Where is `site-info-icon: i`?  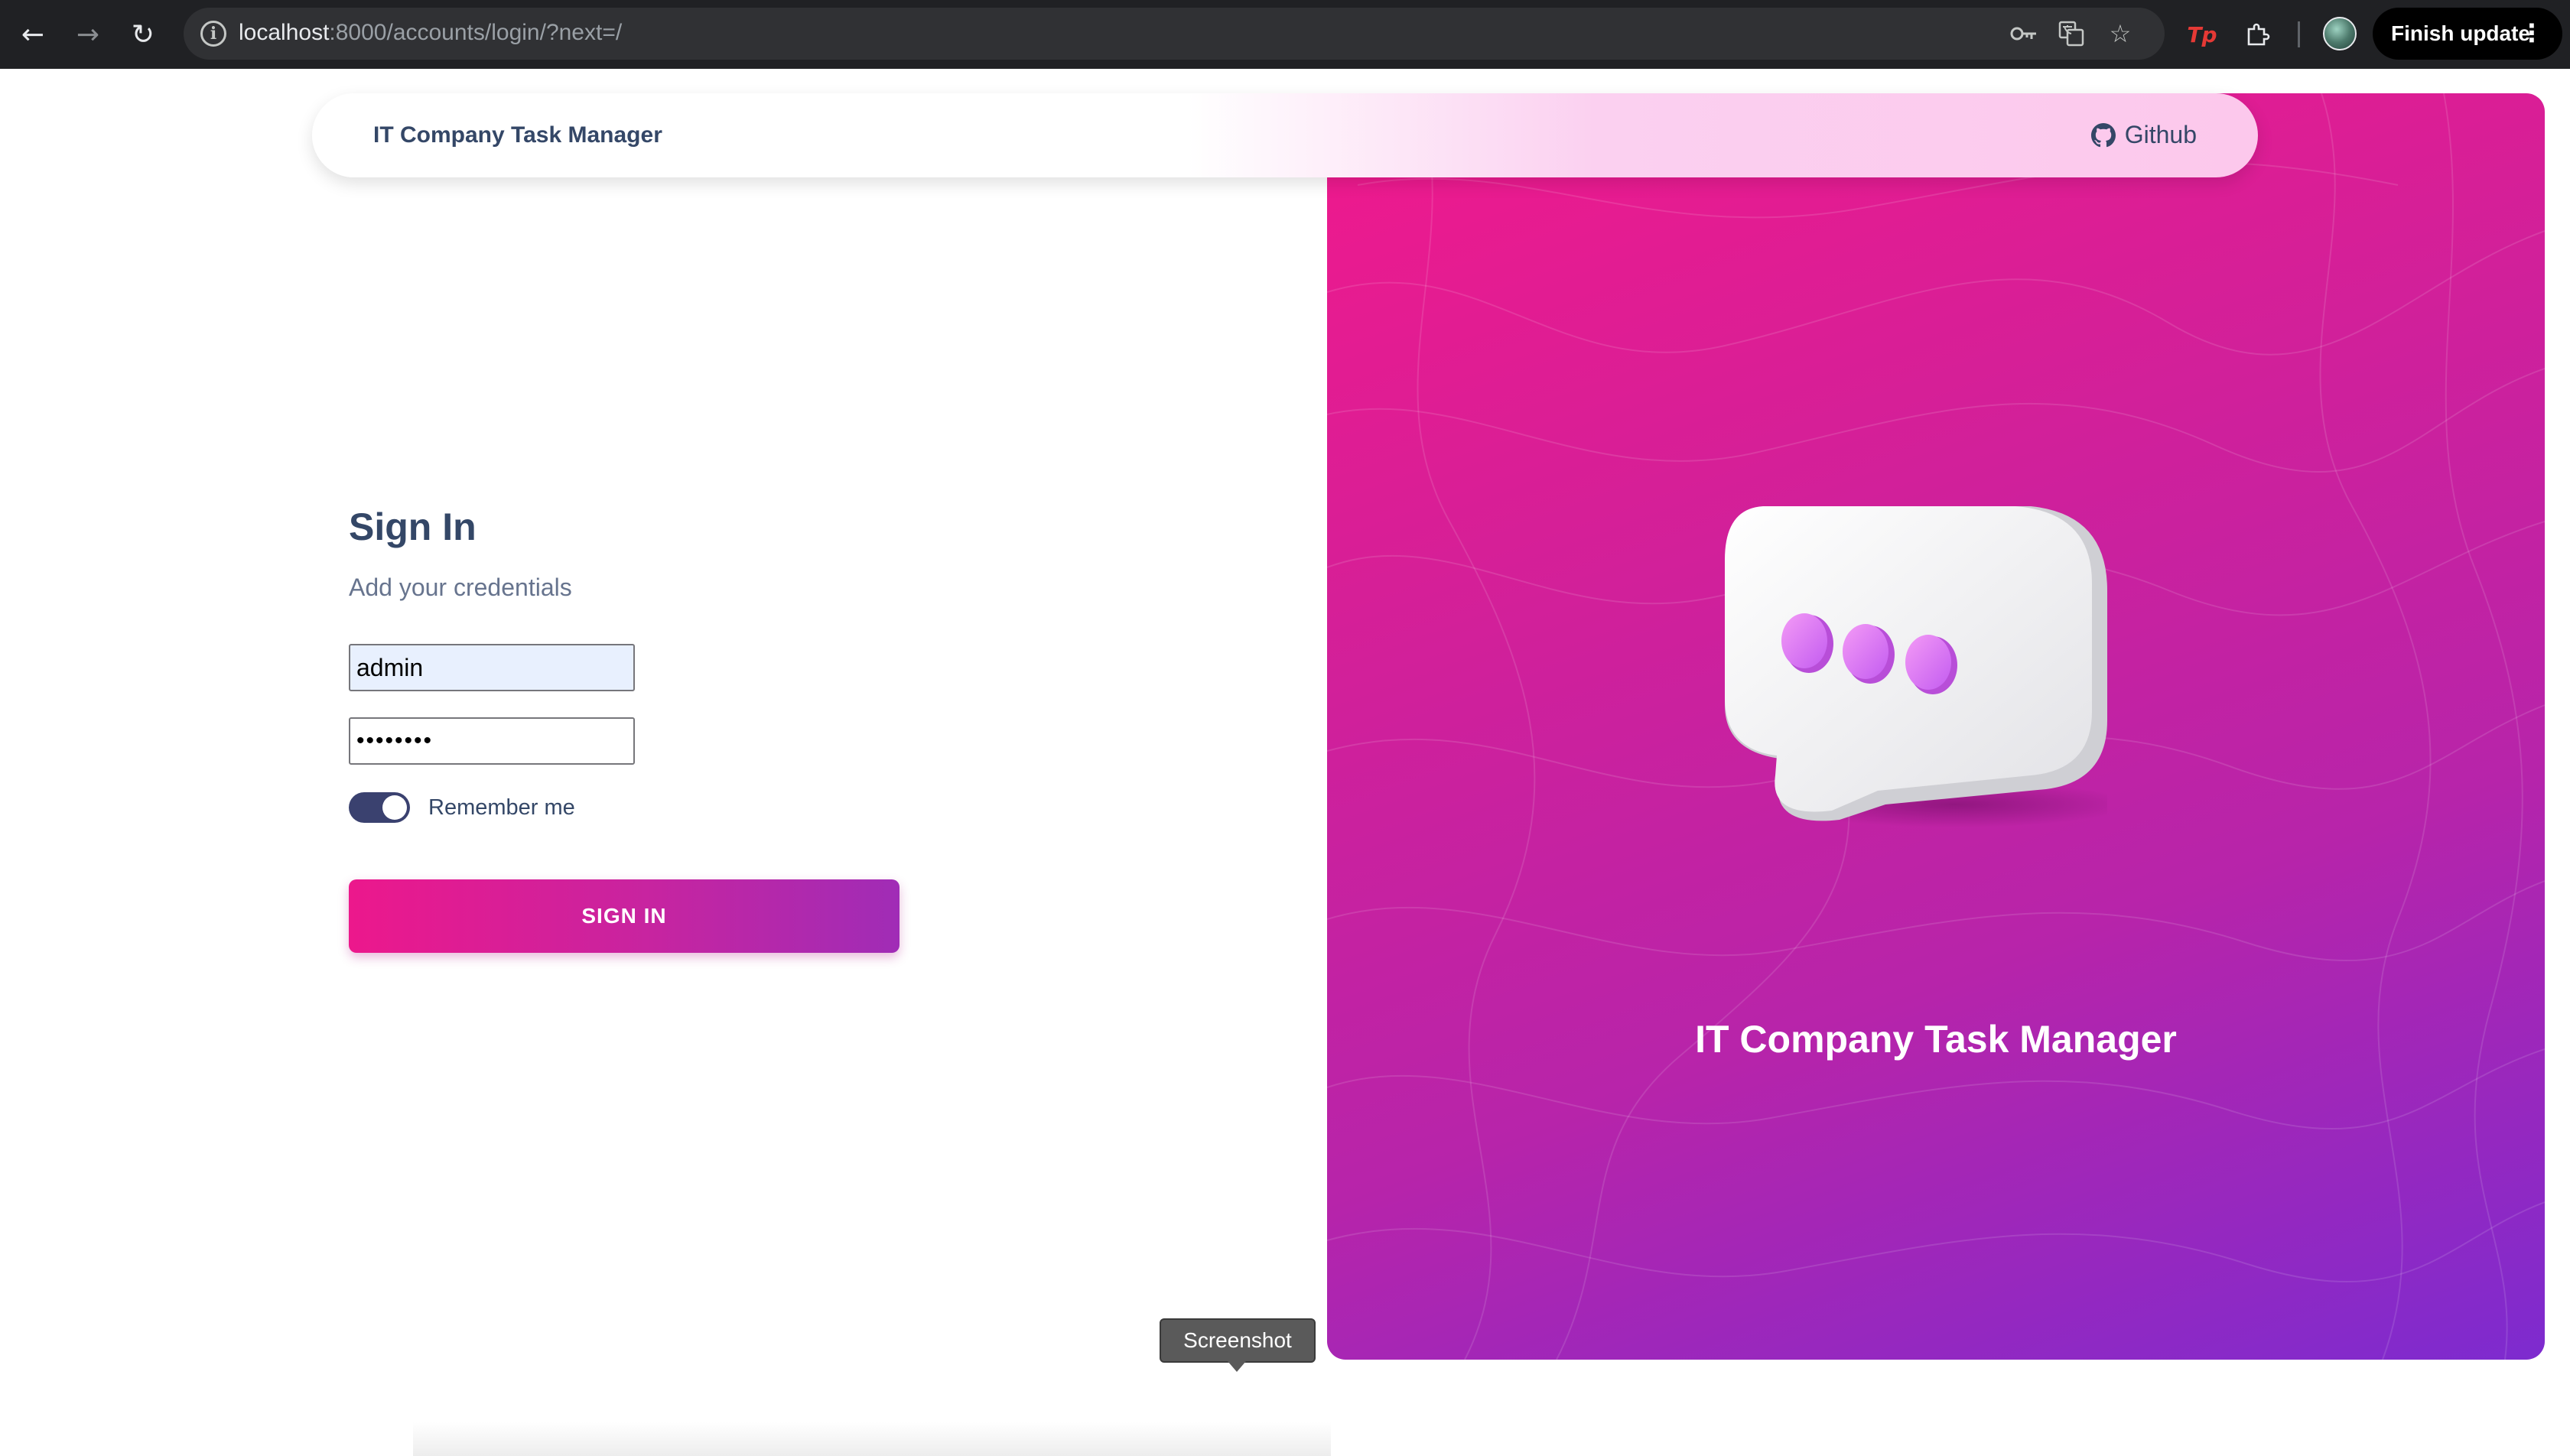 site-info-icon: i is located at coordinates (213, 34).